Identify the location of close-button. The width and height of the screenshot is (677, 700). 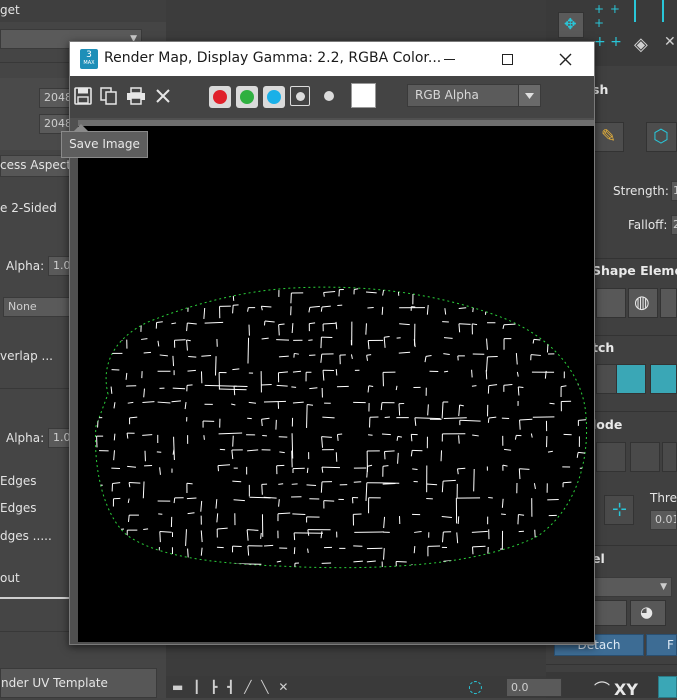
(565, 59).